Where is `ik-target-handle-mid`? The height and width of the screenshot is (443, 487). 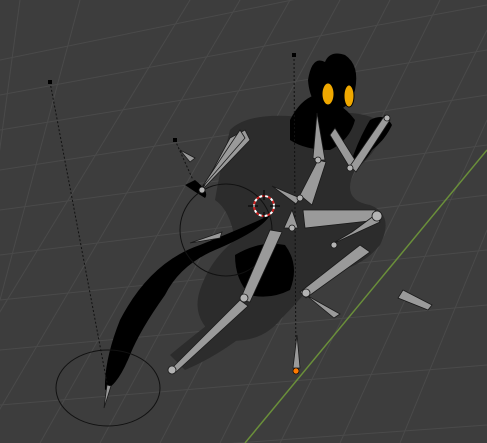
ik-target-handle-mid is located at coordinates (175, 140).